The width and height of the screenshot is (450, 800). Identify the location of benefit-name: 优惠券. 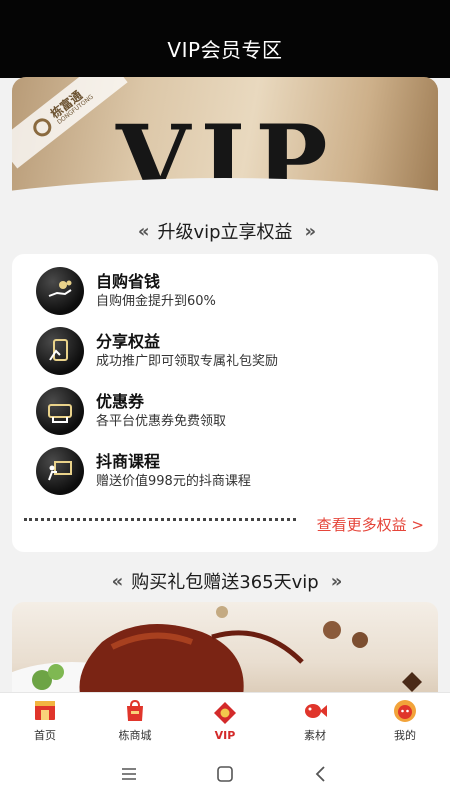
(120, 401).